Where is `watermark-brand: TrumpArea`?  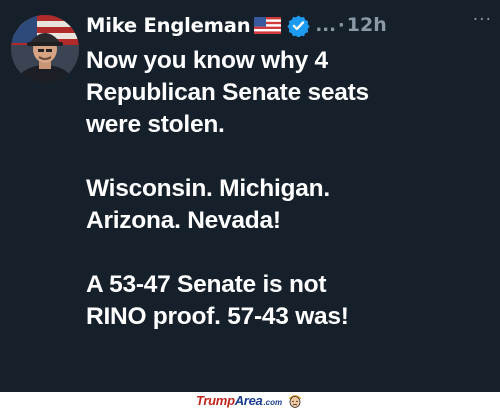
watermark-brand: TrumpArea is located at coordinates (229, 400).